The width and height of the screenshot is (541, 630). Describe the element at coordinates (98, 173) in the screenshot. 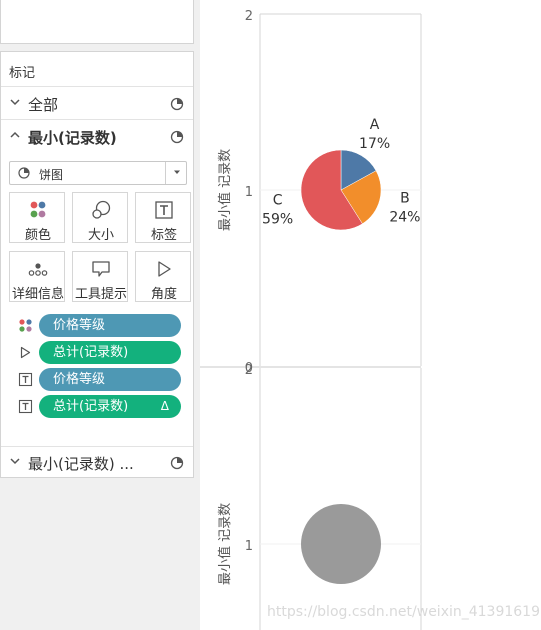

I see `mark-type-select: 饼图` at that location.